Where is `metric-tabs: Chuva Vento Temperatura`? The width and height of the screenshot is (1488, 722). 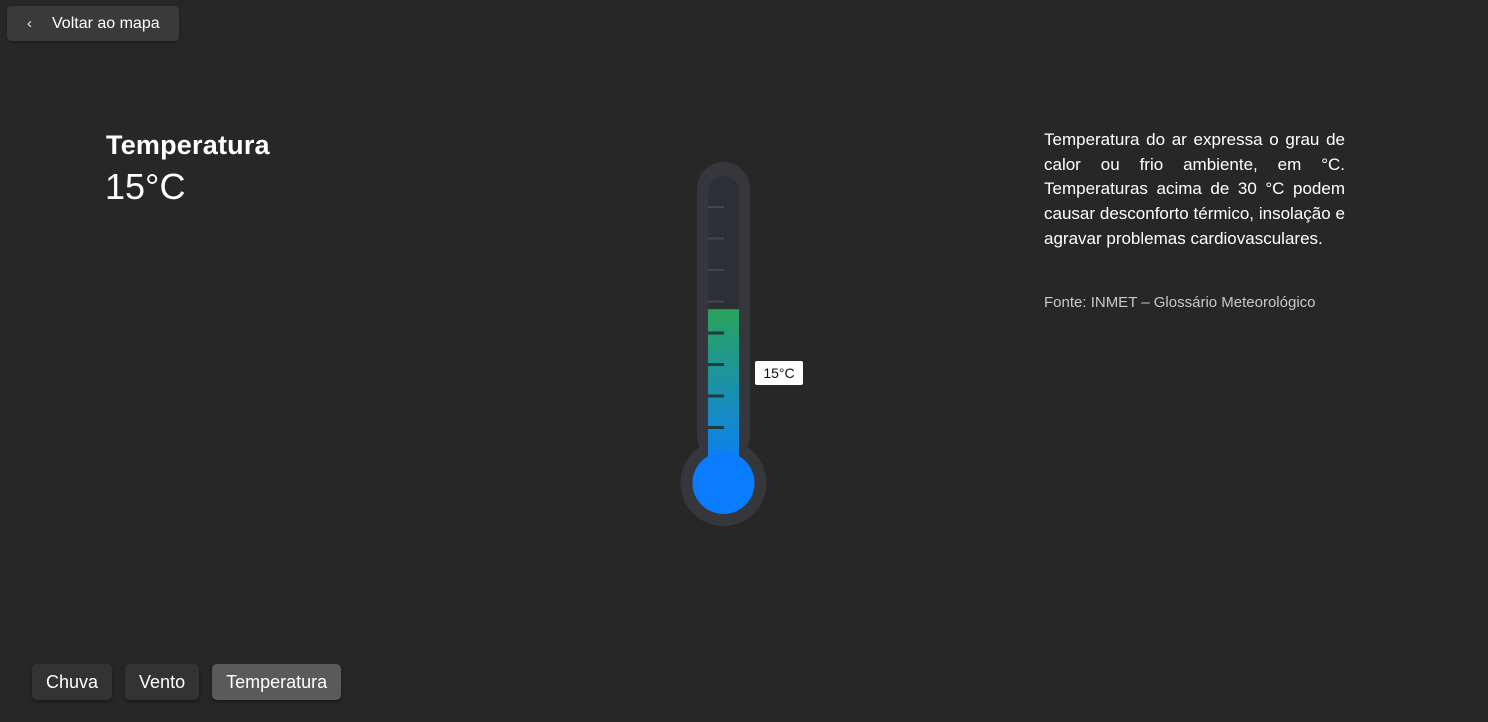
metric-tabs: Chuva Vento Temperatura is located at coordinates (187, 682).